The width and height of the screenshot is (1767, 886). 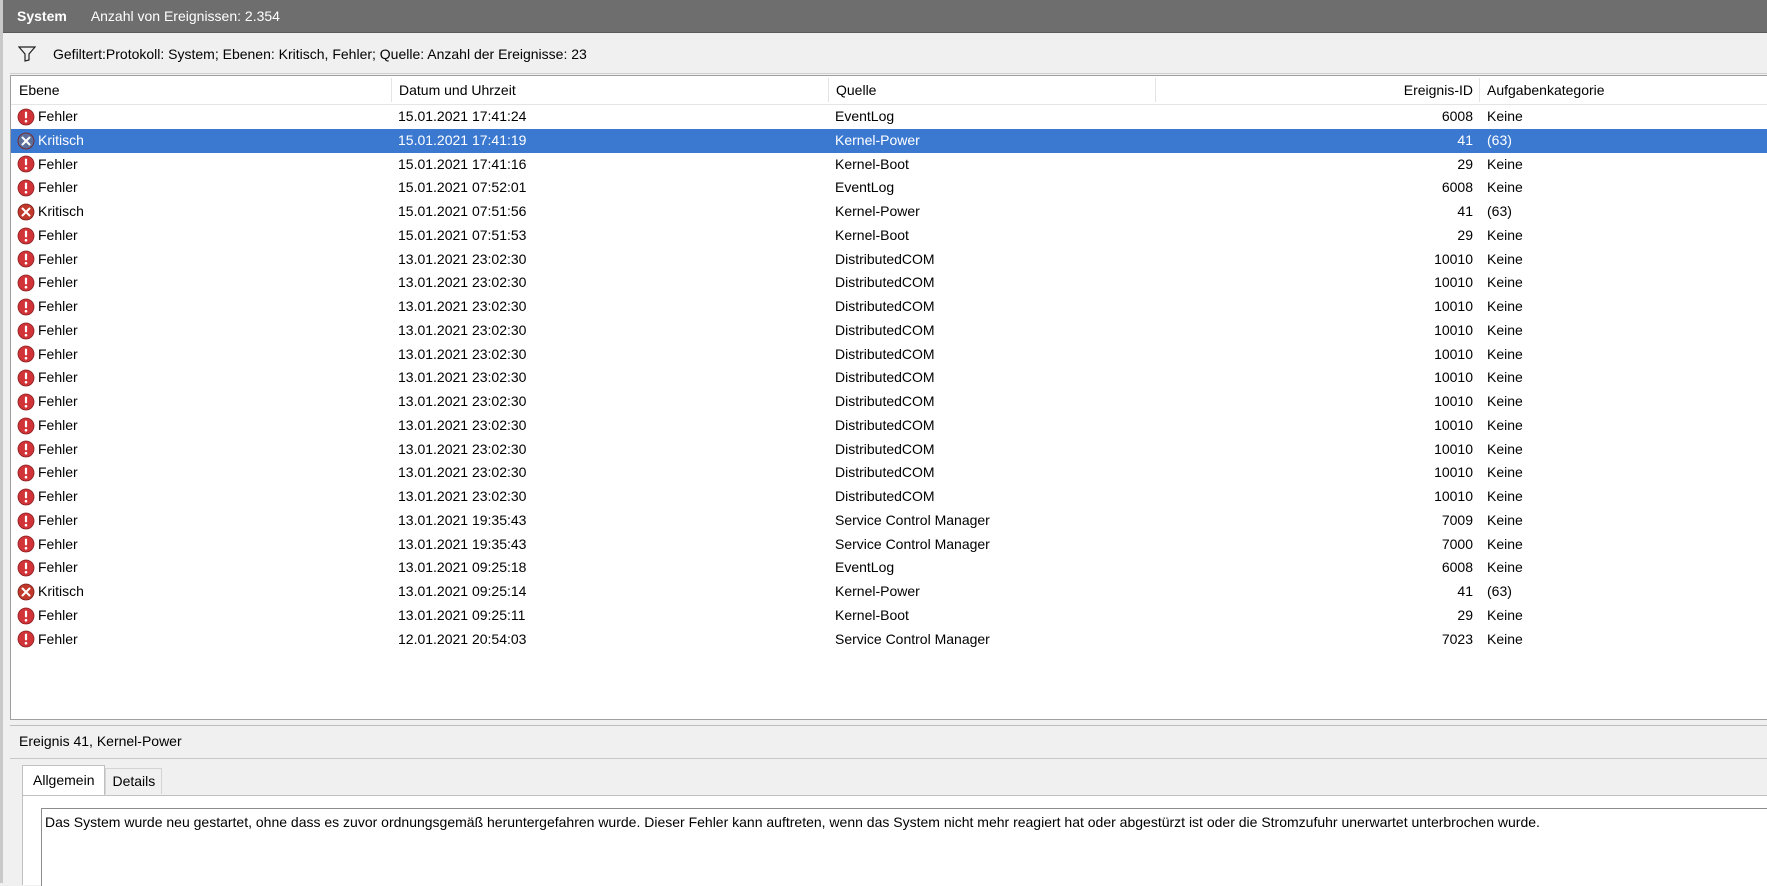 I want to click on tab-allgemein: Allgemein, so click(x=64, y=780).